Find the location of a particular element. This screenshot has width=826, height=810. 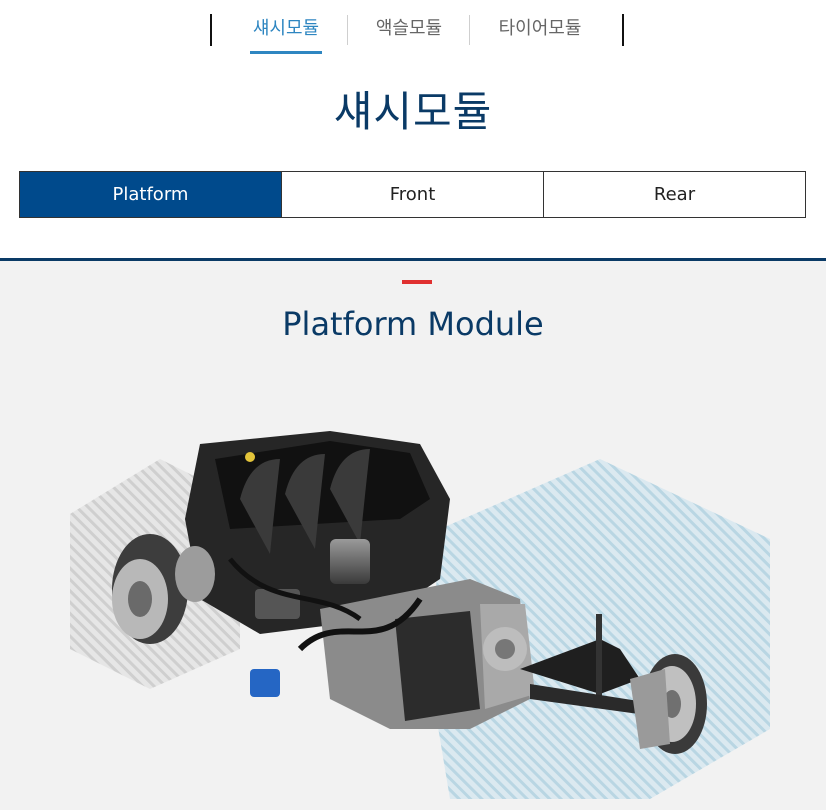

segment-platform: Platform is located at coordinates (151, 194).